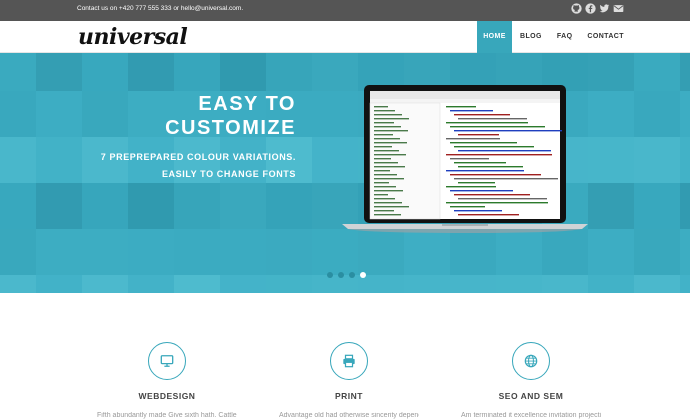  What do you see at coordinates (531, 396) in the screenshot?
I see `service-name: SEO AND SEM` at bounding box center [531, 396].